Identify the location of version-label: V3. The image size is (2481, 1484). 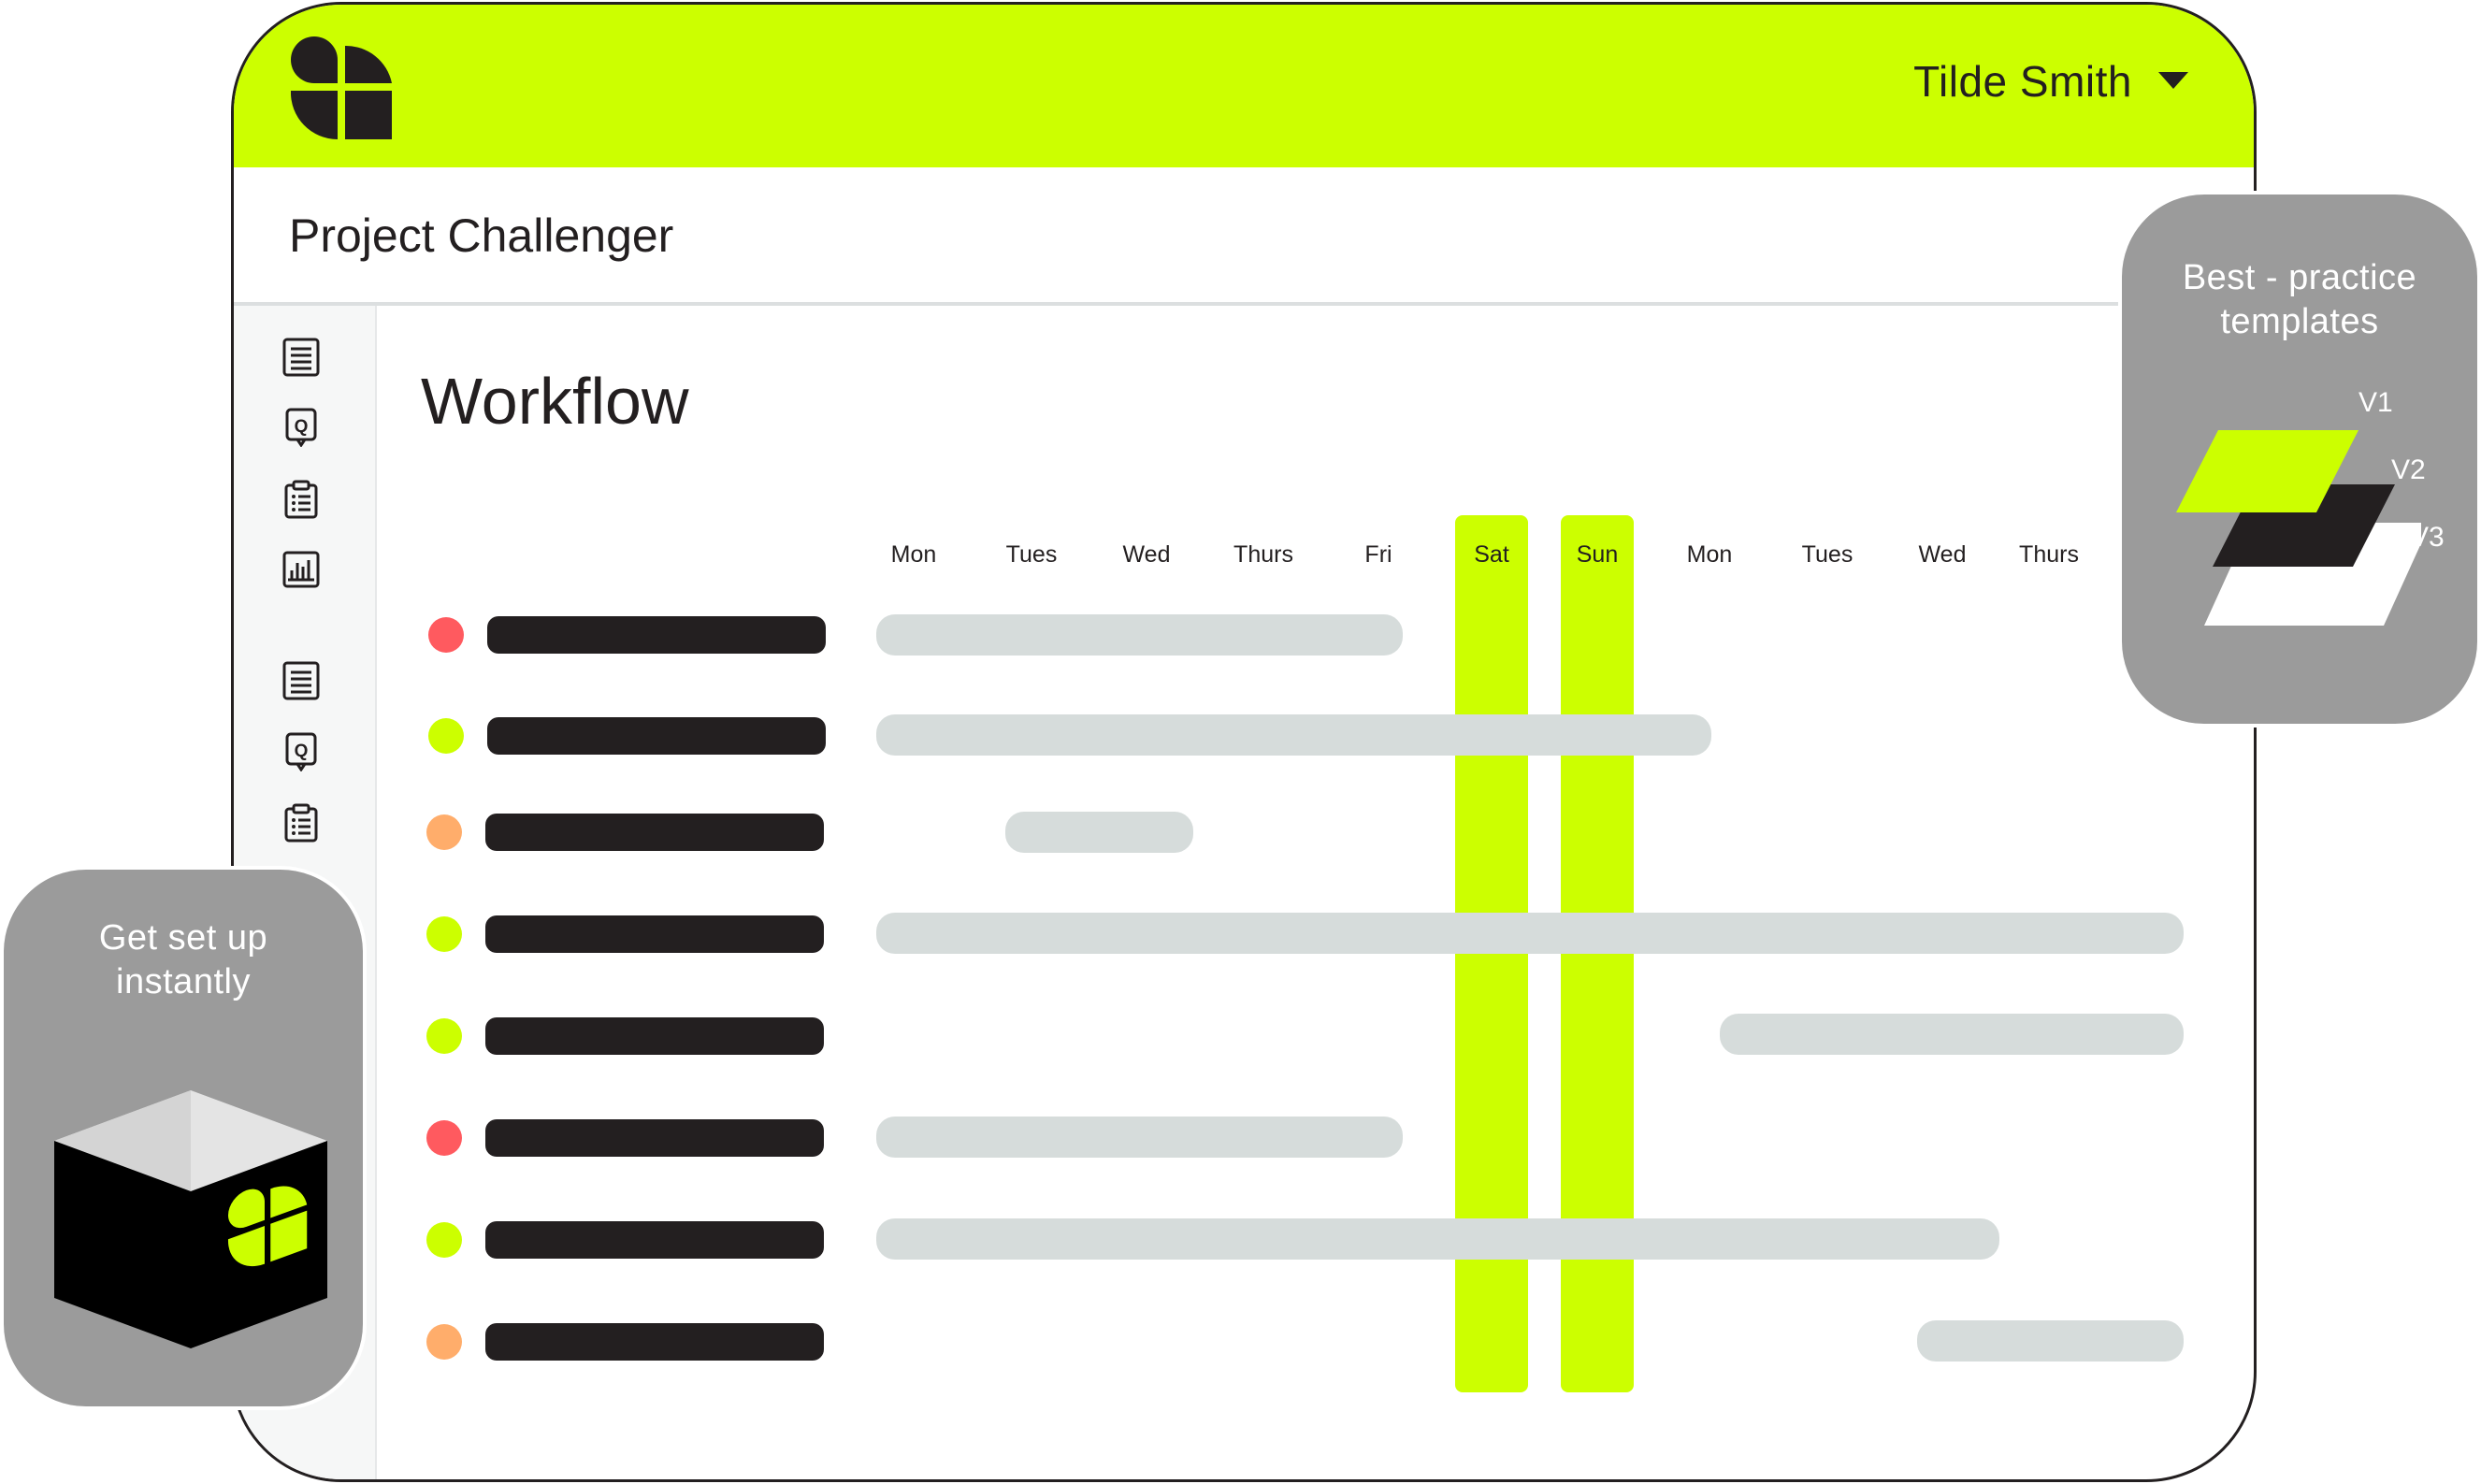
(2427, 538).